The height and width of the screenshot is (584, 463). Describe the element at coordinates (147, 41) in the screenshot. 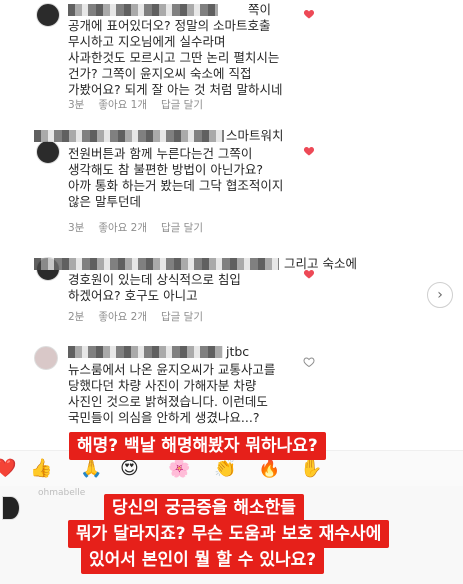

I see `comment-text: 무시하고 지오님에게 실수라며` at that location.